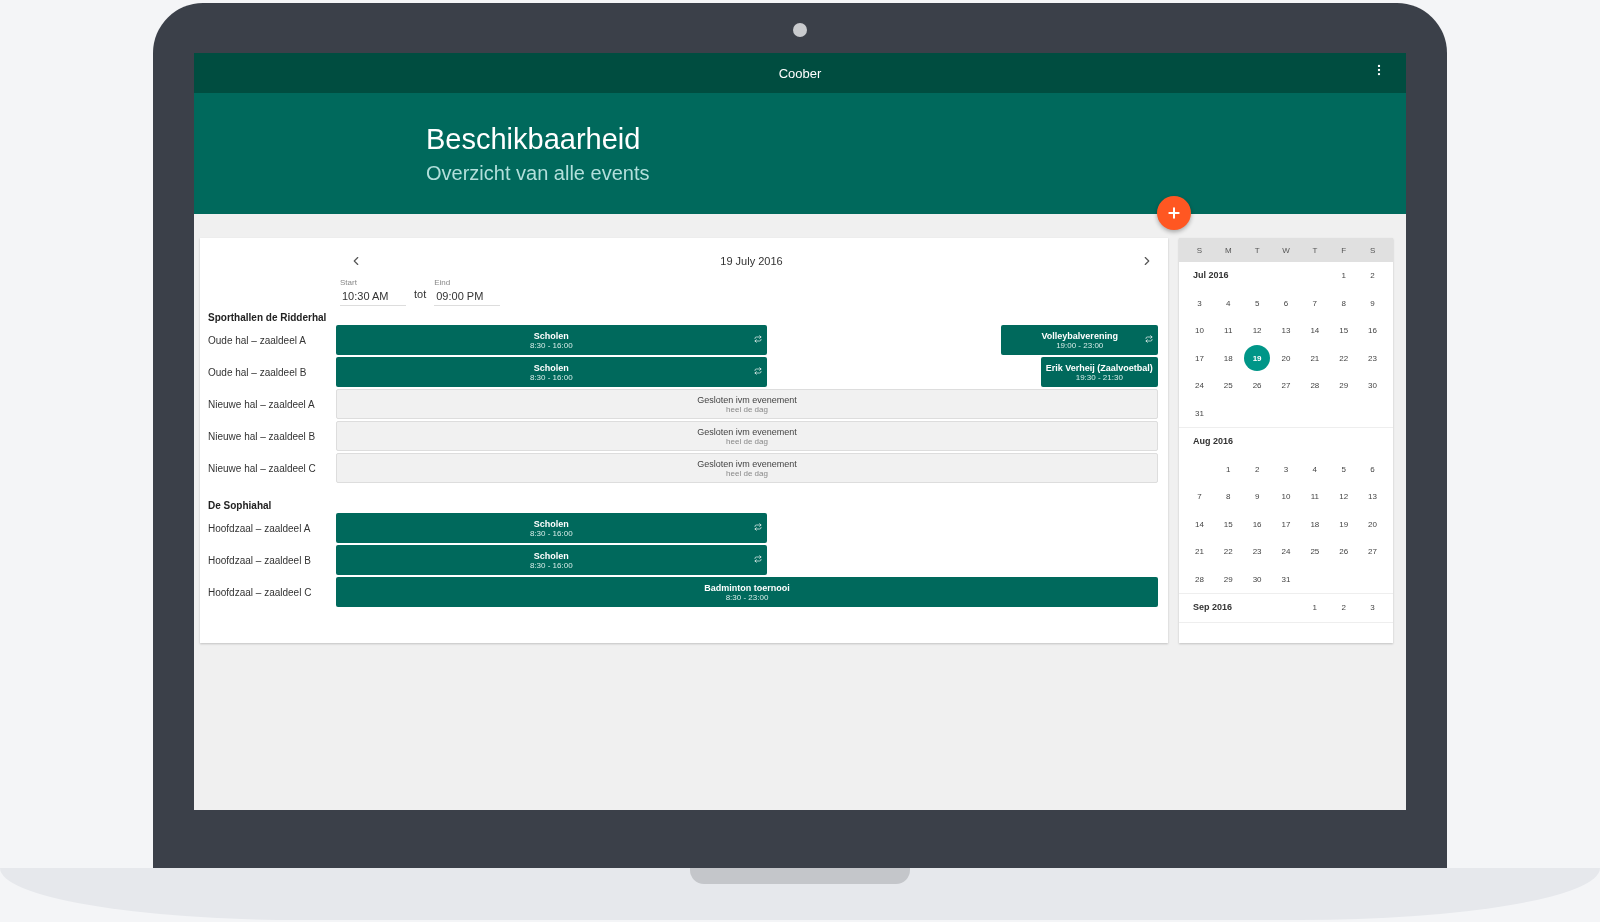  Describe the element at coordinates (1099, 377) in the screenshot. I see `event-time: 19:30 - 21:30` at that location.